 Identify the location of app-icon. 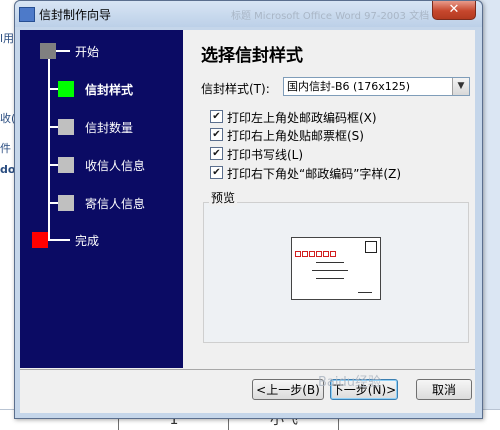
(27, 14).